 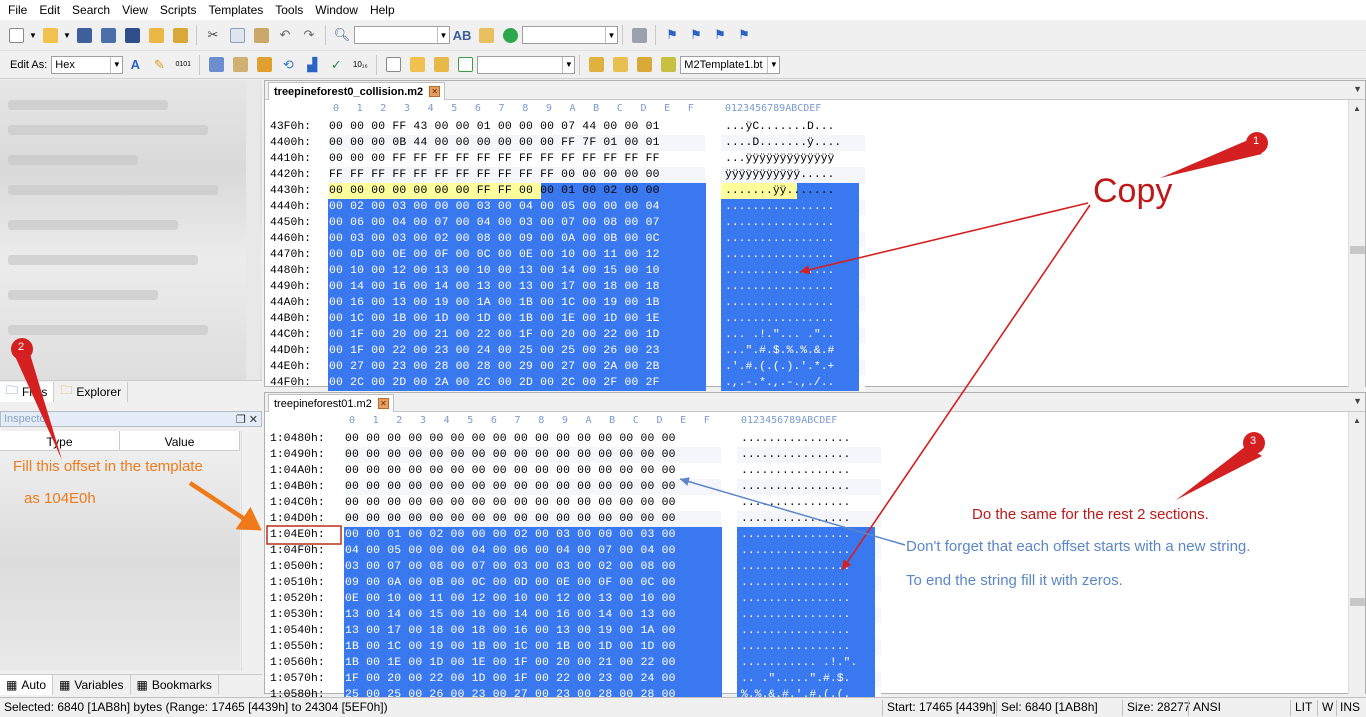 I want to click on paste-icon, so click(x=261, y=35).